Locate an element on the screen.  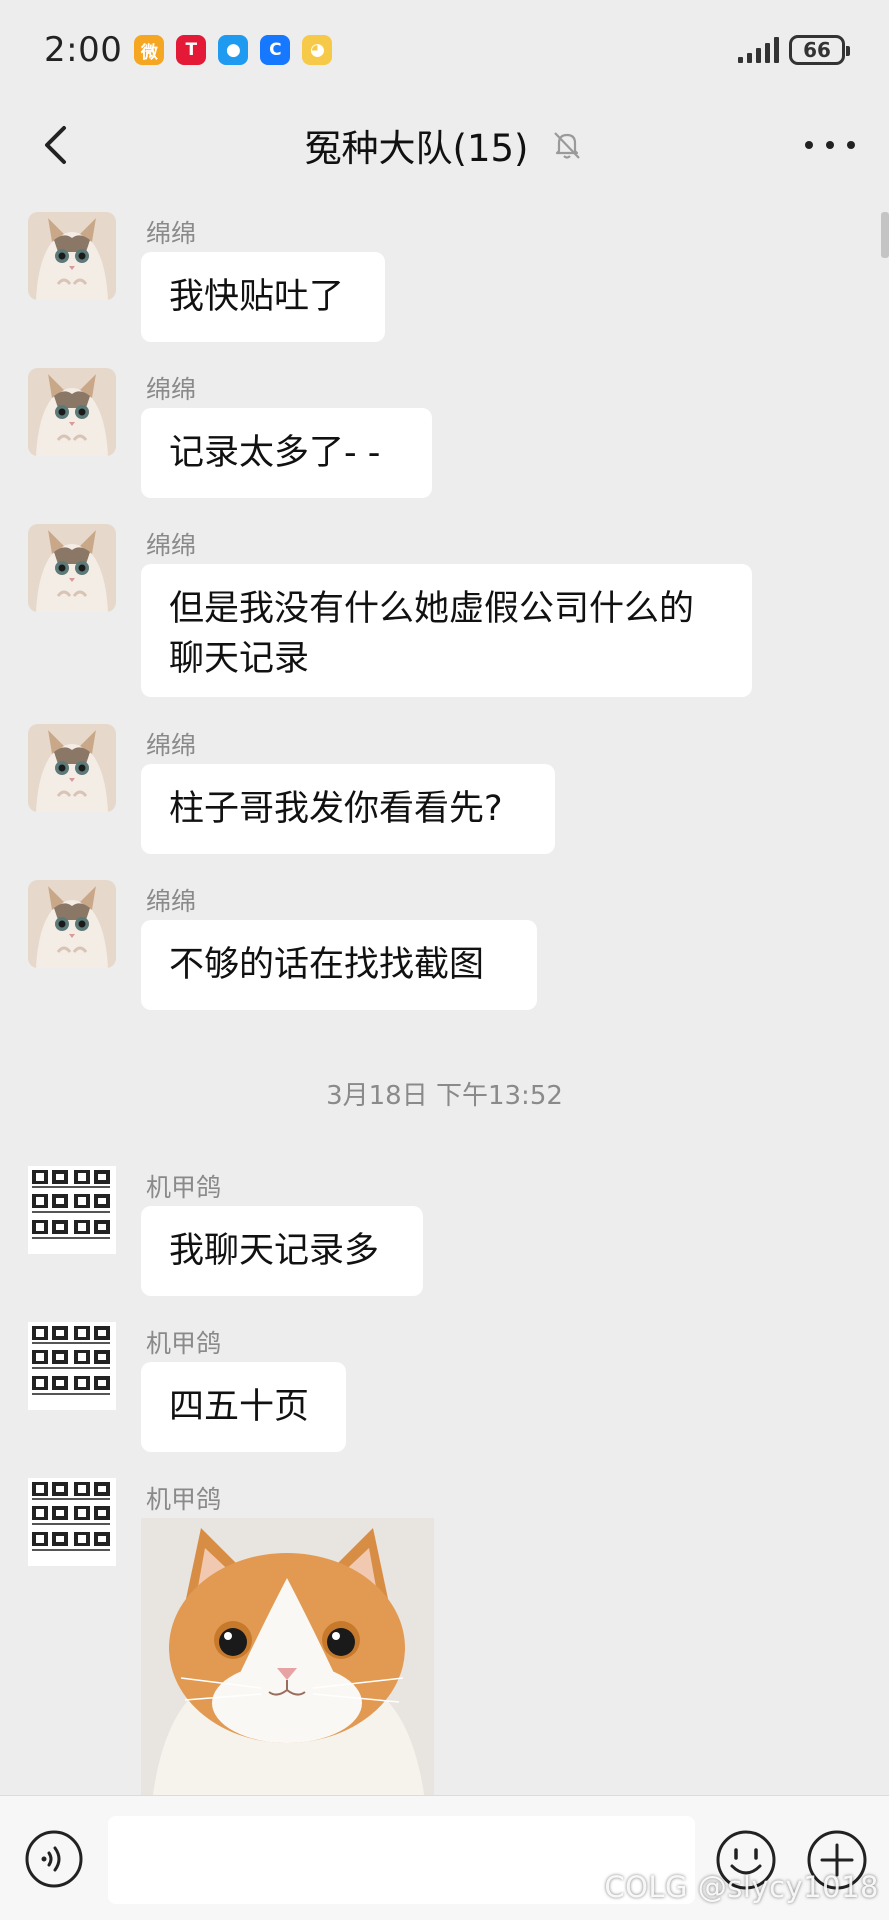
back-icon is located at coordinates (57, 145).